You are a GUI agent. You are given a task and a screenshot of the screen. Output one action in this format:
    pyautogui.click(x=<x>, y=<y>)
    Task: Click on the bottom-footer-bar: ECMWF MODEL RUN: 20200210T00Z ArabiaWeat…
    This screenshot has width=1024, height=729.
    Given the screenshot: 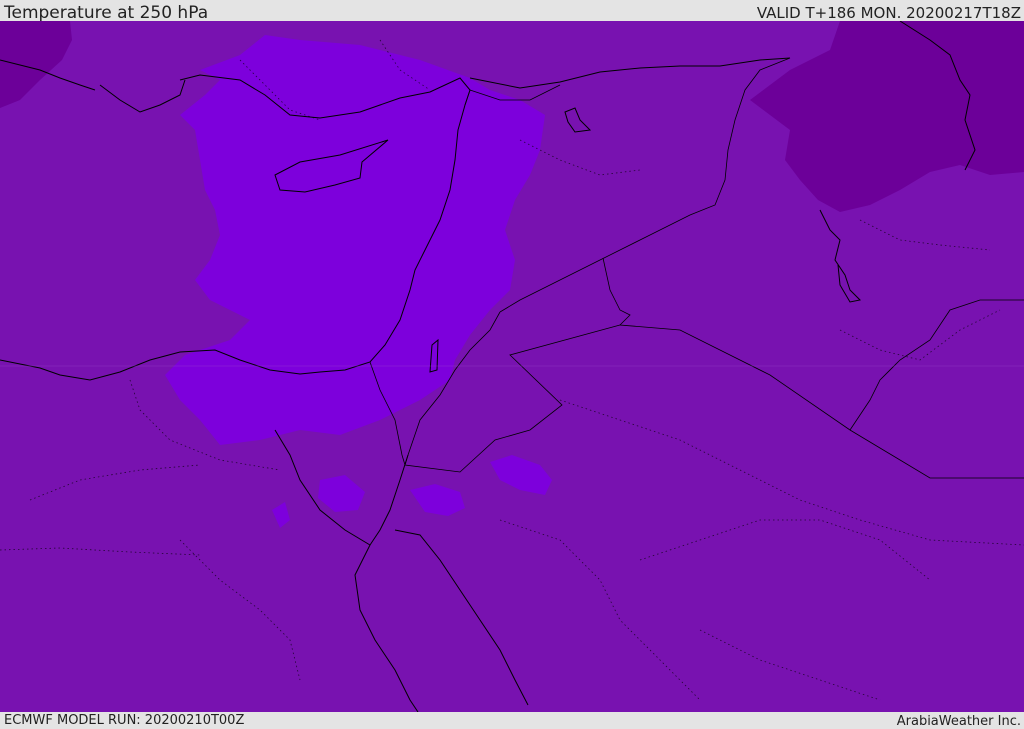 What is the action you would take?
    pyautogui.click(x=512, y=720)
    